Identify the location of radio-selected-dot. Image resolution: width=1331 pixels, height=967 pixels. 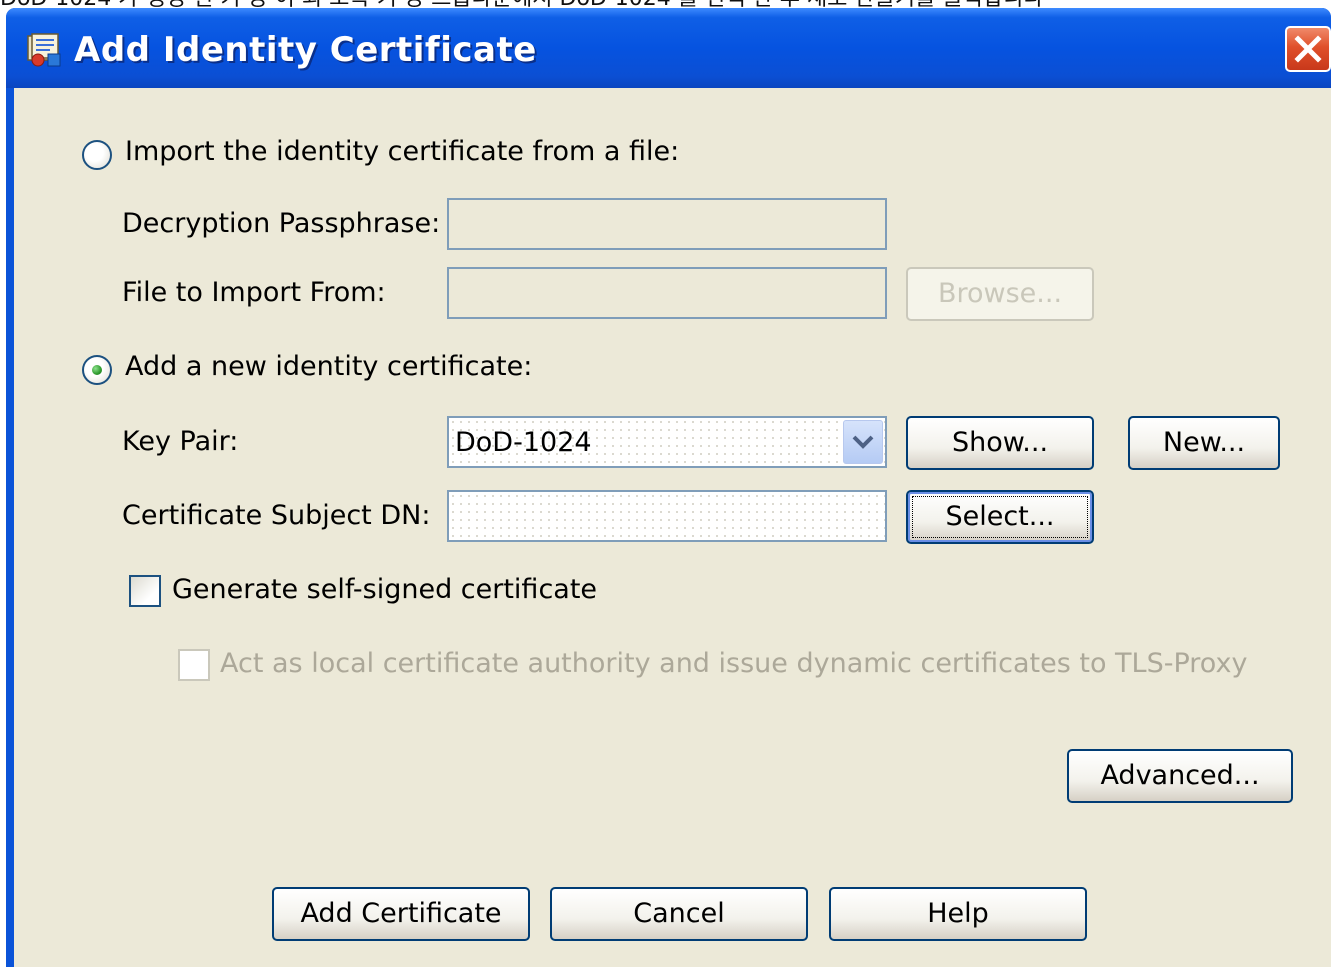
(97, 370).